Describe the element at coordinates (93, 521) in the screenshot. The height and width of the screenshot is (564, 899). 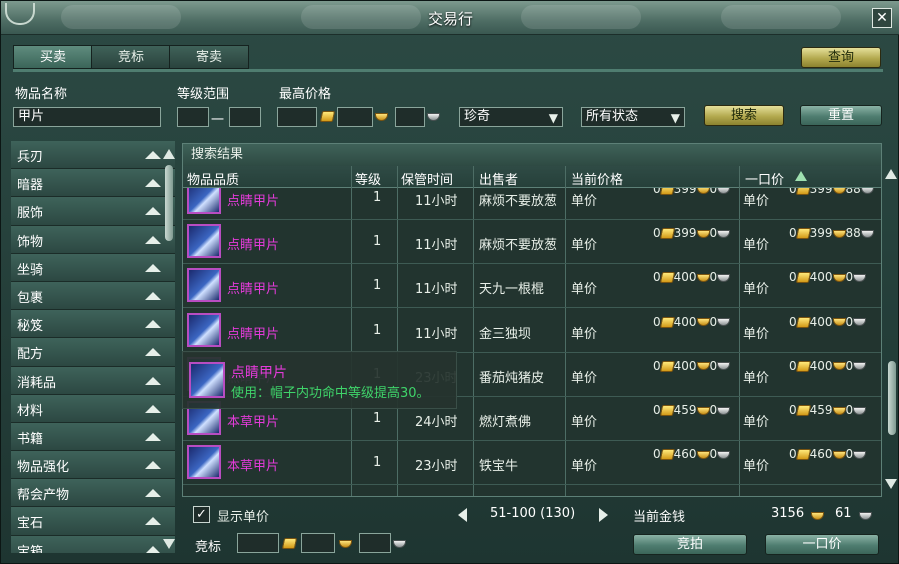
I see `category-item: 宝石` at that location.